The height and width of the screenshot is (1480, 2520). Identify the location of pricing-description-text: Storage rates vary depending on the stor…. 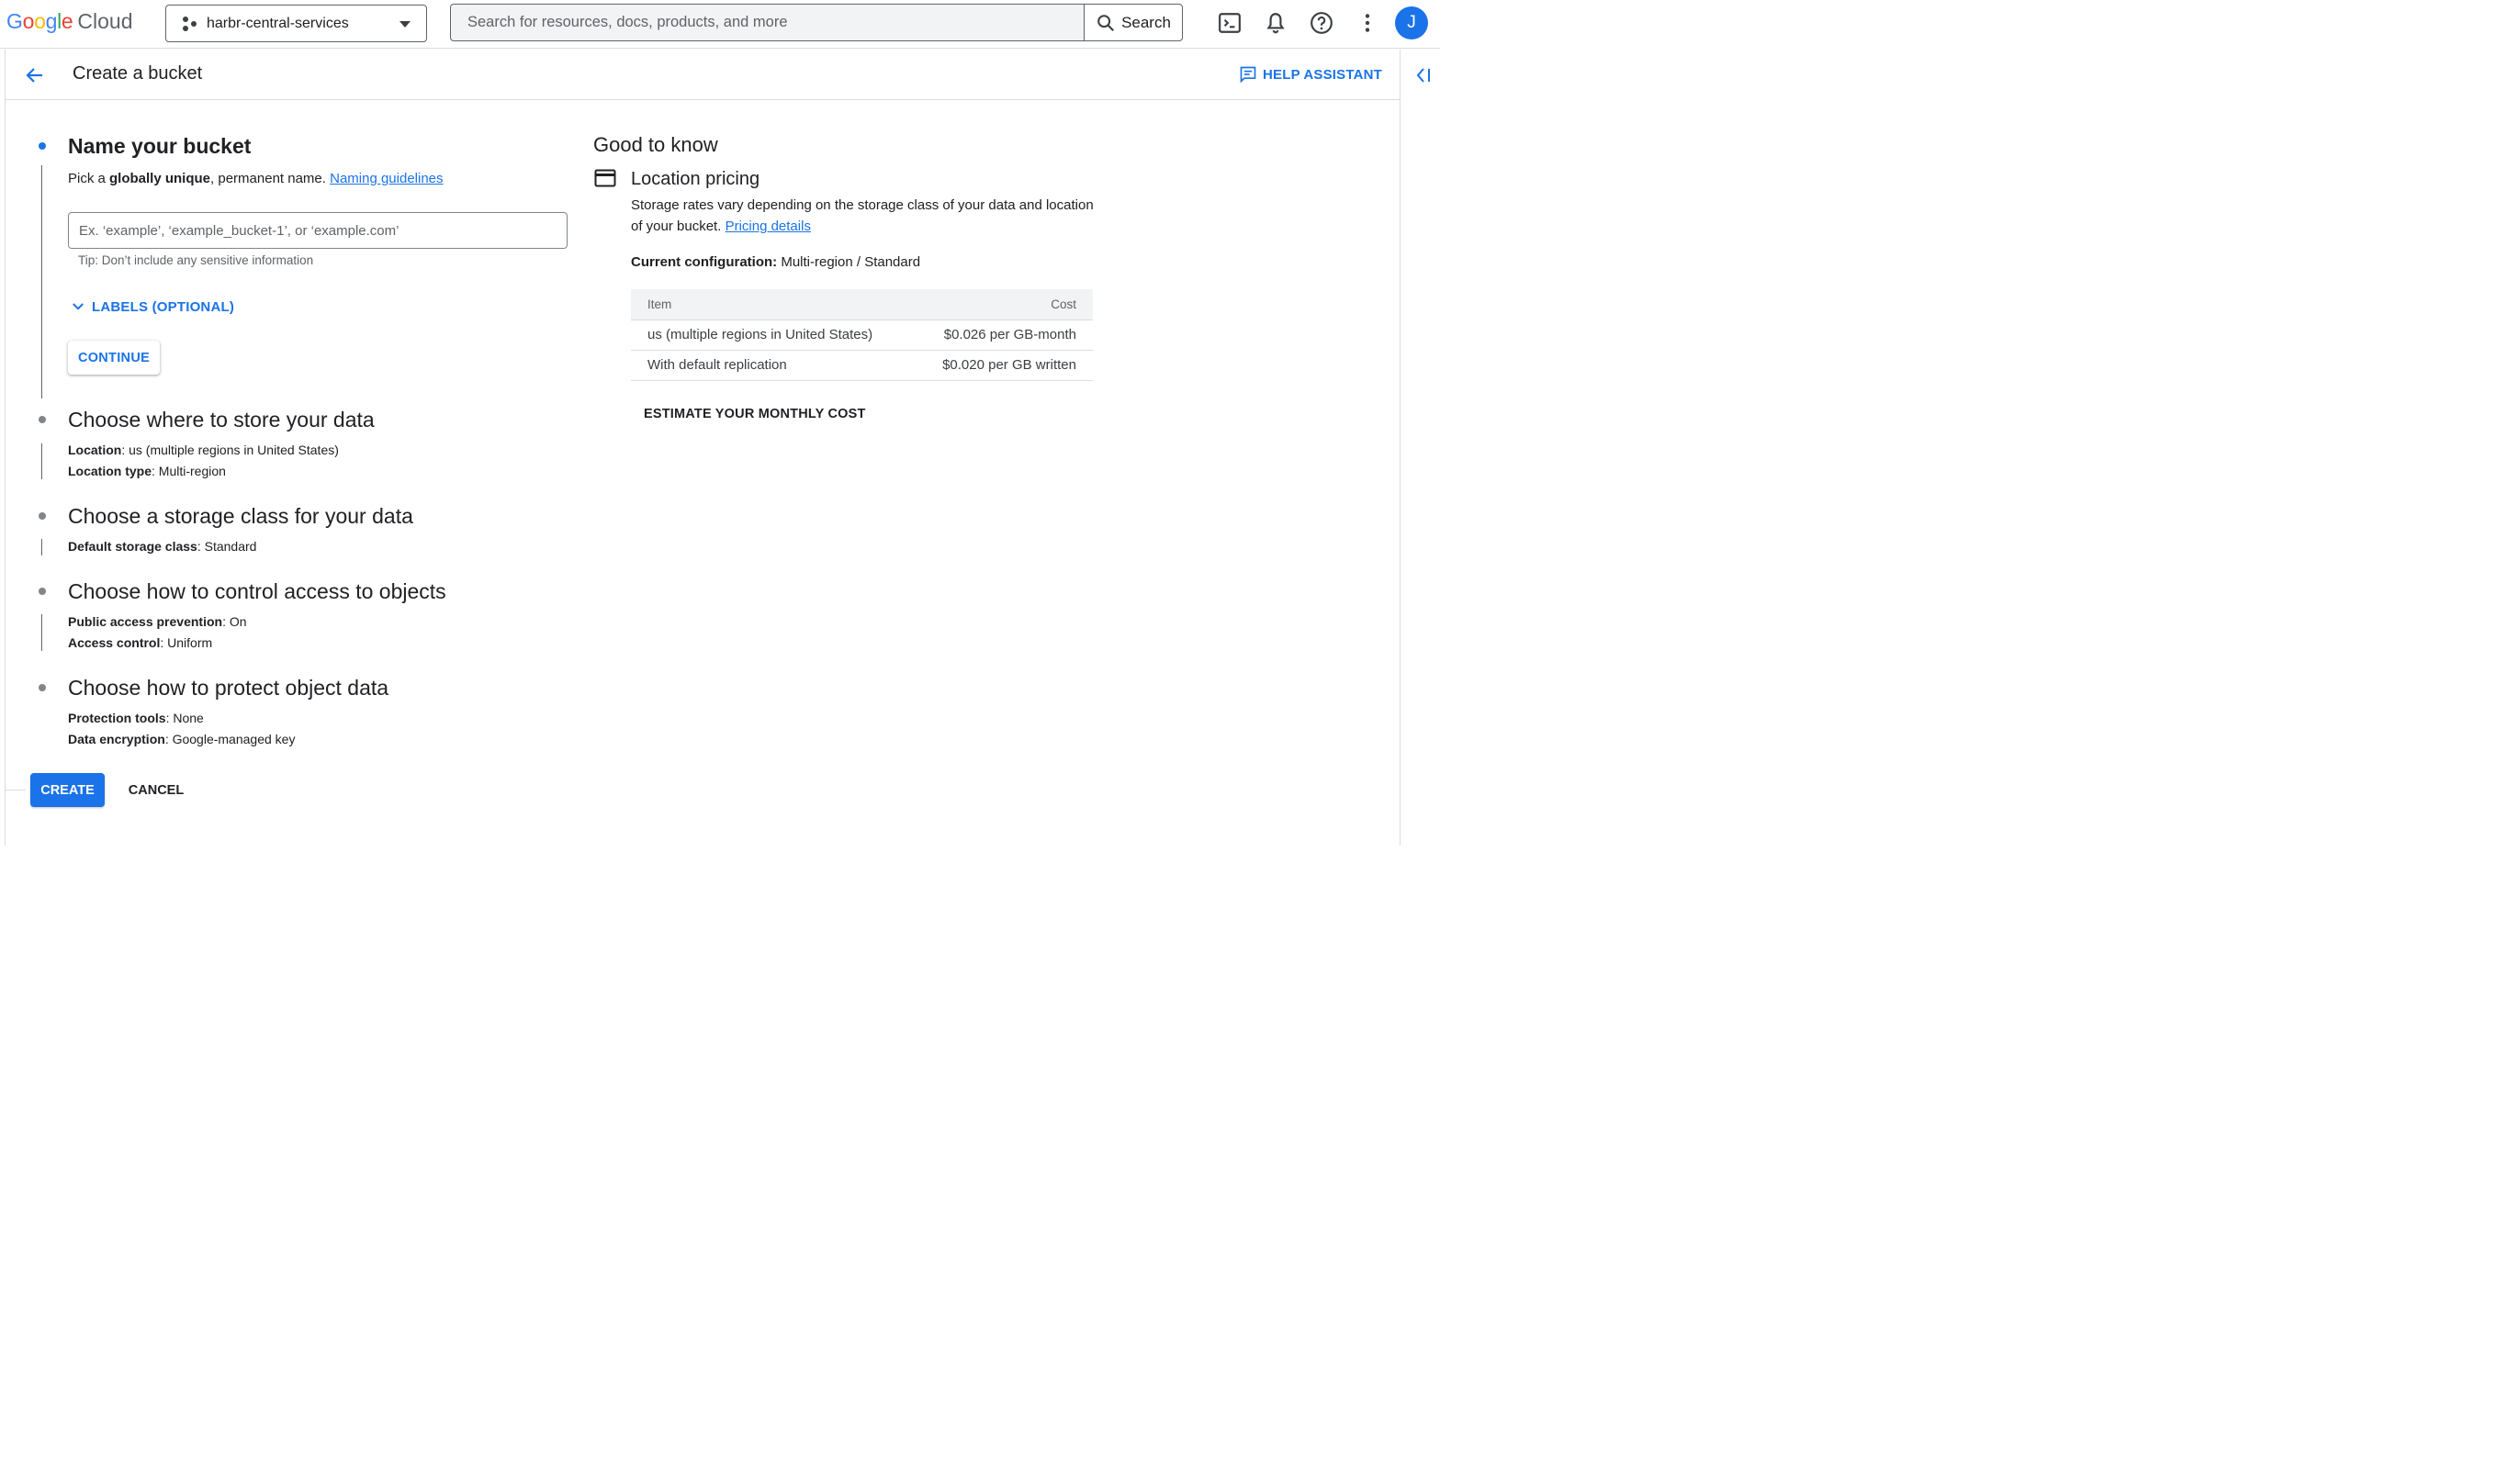
(862, 216).